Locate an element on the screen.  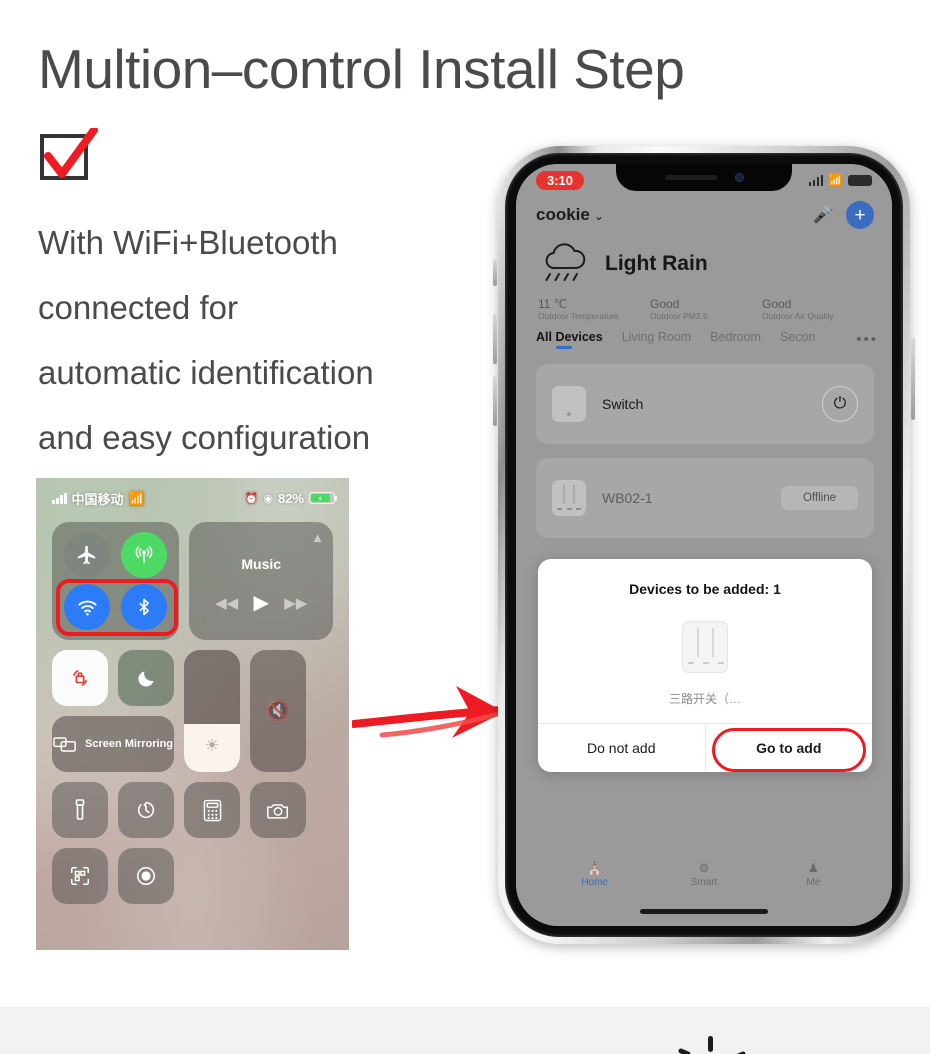
power-button is located at coordinates (913, 379).